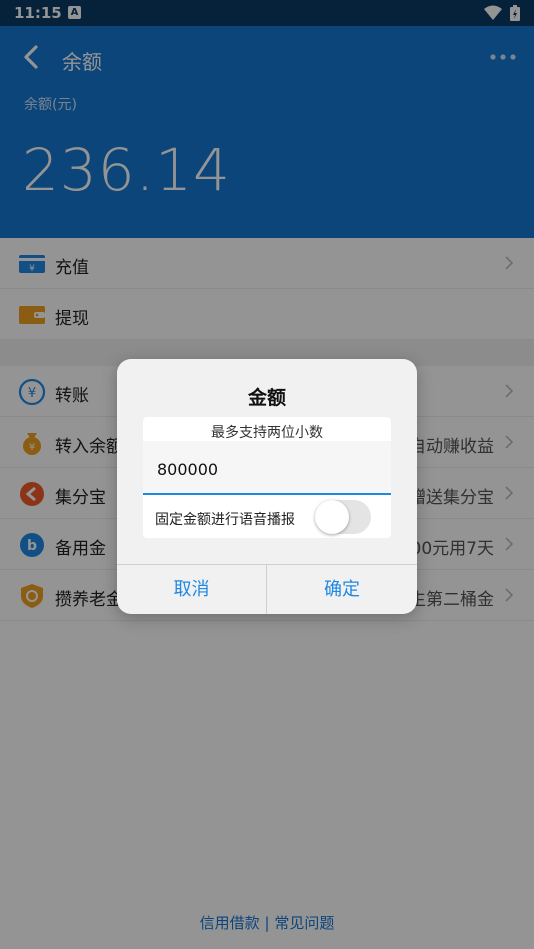 This screenshot has width=534, height=949. What do you see at coordinates (267, 433) in the screenshot?
I see `decimal-hint: 最多支持两位小数` at bounding box center [267, 433].